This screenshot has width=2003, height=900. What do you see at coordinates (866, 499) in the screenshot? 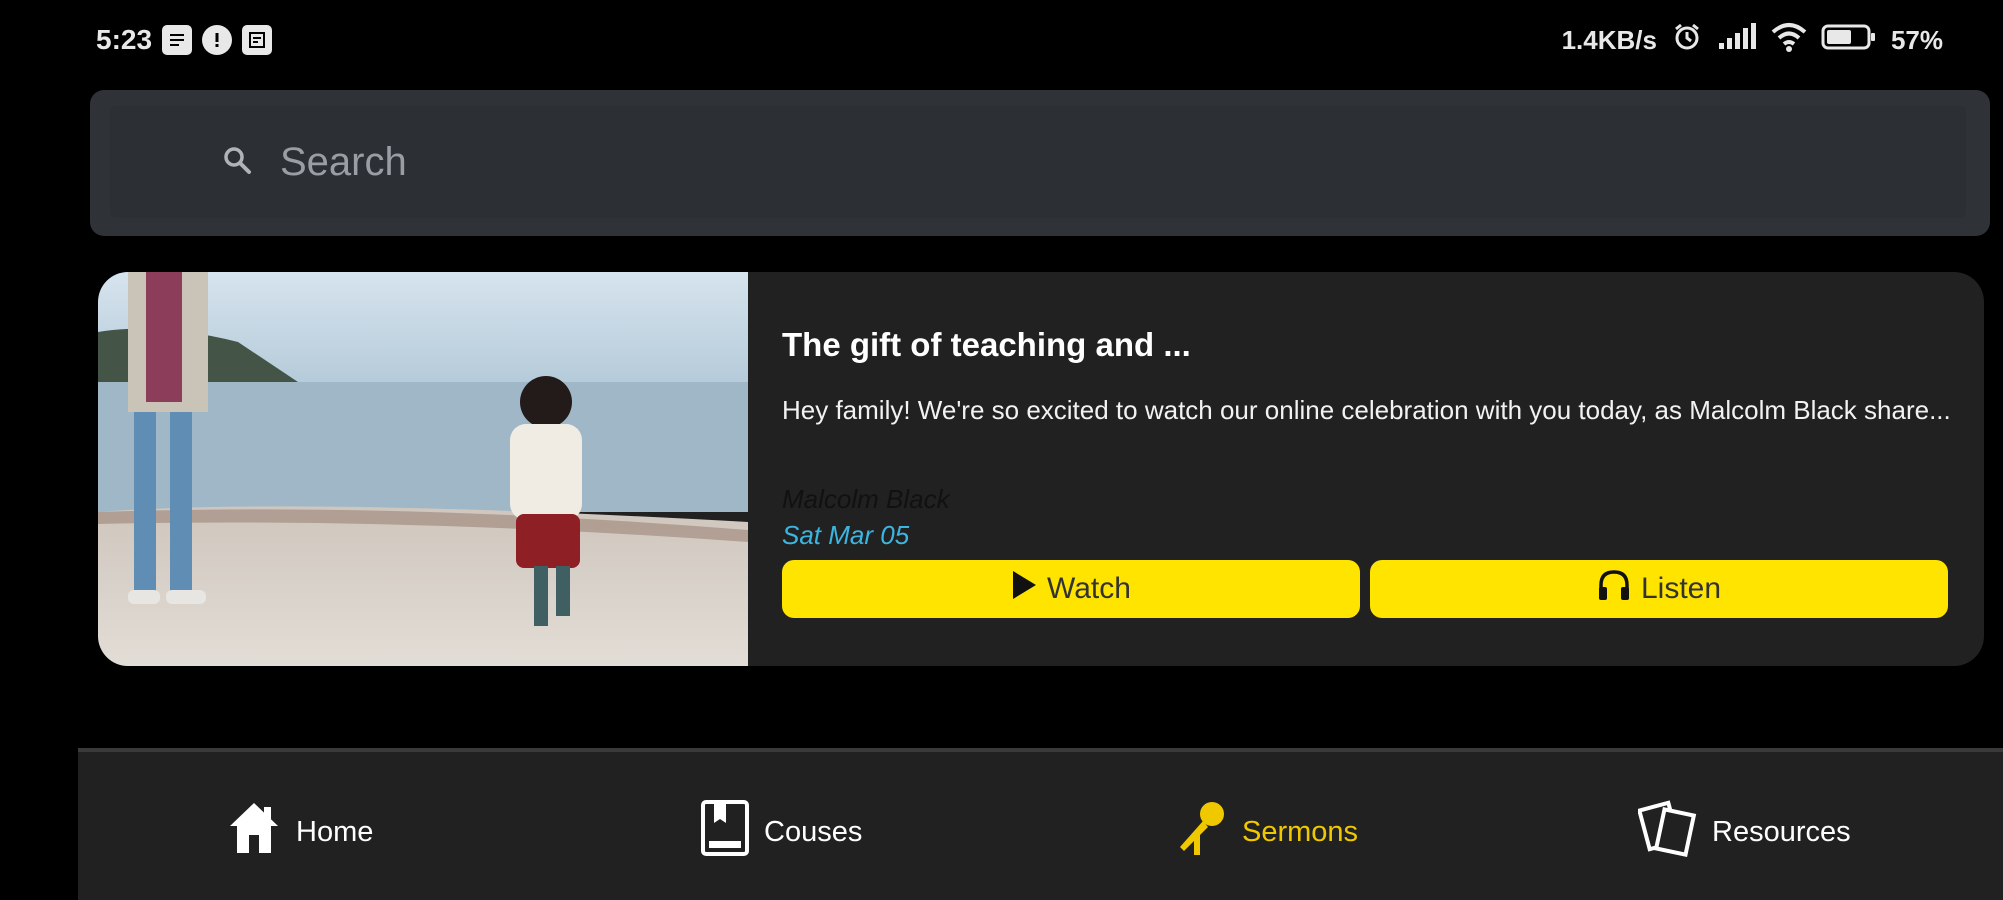
I see `sermon-author: Malcolm Black` at bounding box center [866, 499].